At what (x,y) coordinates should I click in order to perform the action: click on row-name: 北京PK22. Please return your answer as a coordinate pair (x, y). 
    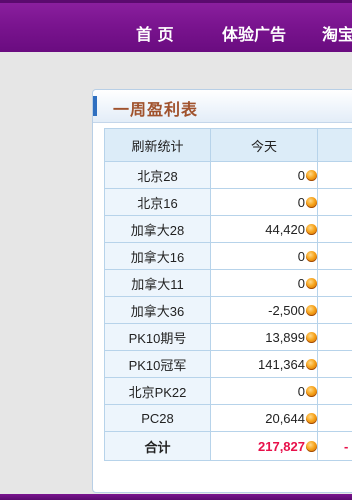
    Looking at the image, I should click on (157, 391).